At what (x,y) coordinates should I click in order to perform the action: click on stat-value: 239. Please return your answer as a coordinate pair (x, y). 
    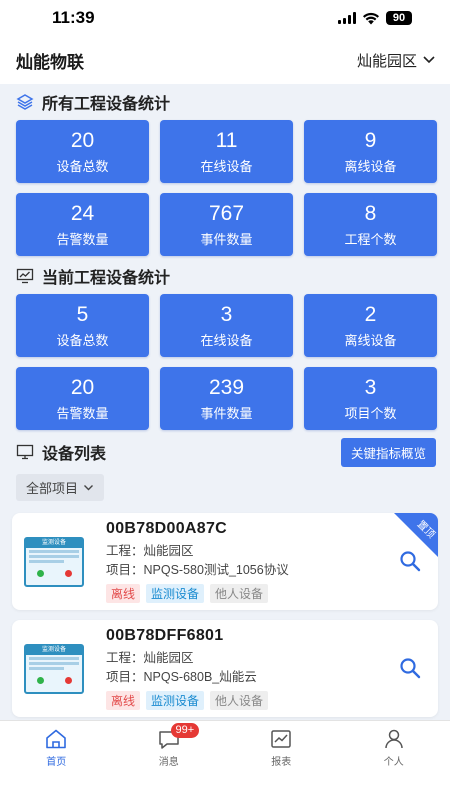
    Looking at the image, I should click on (226, 387).